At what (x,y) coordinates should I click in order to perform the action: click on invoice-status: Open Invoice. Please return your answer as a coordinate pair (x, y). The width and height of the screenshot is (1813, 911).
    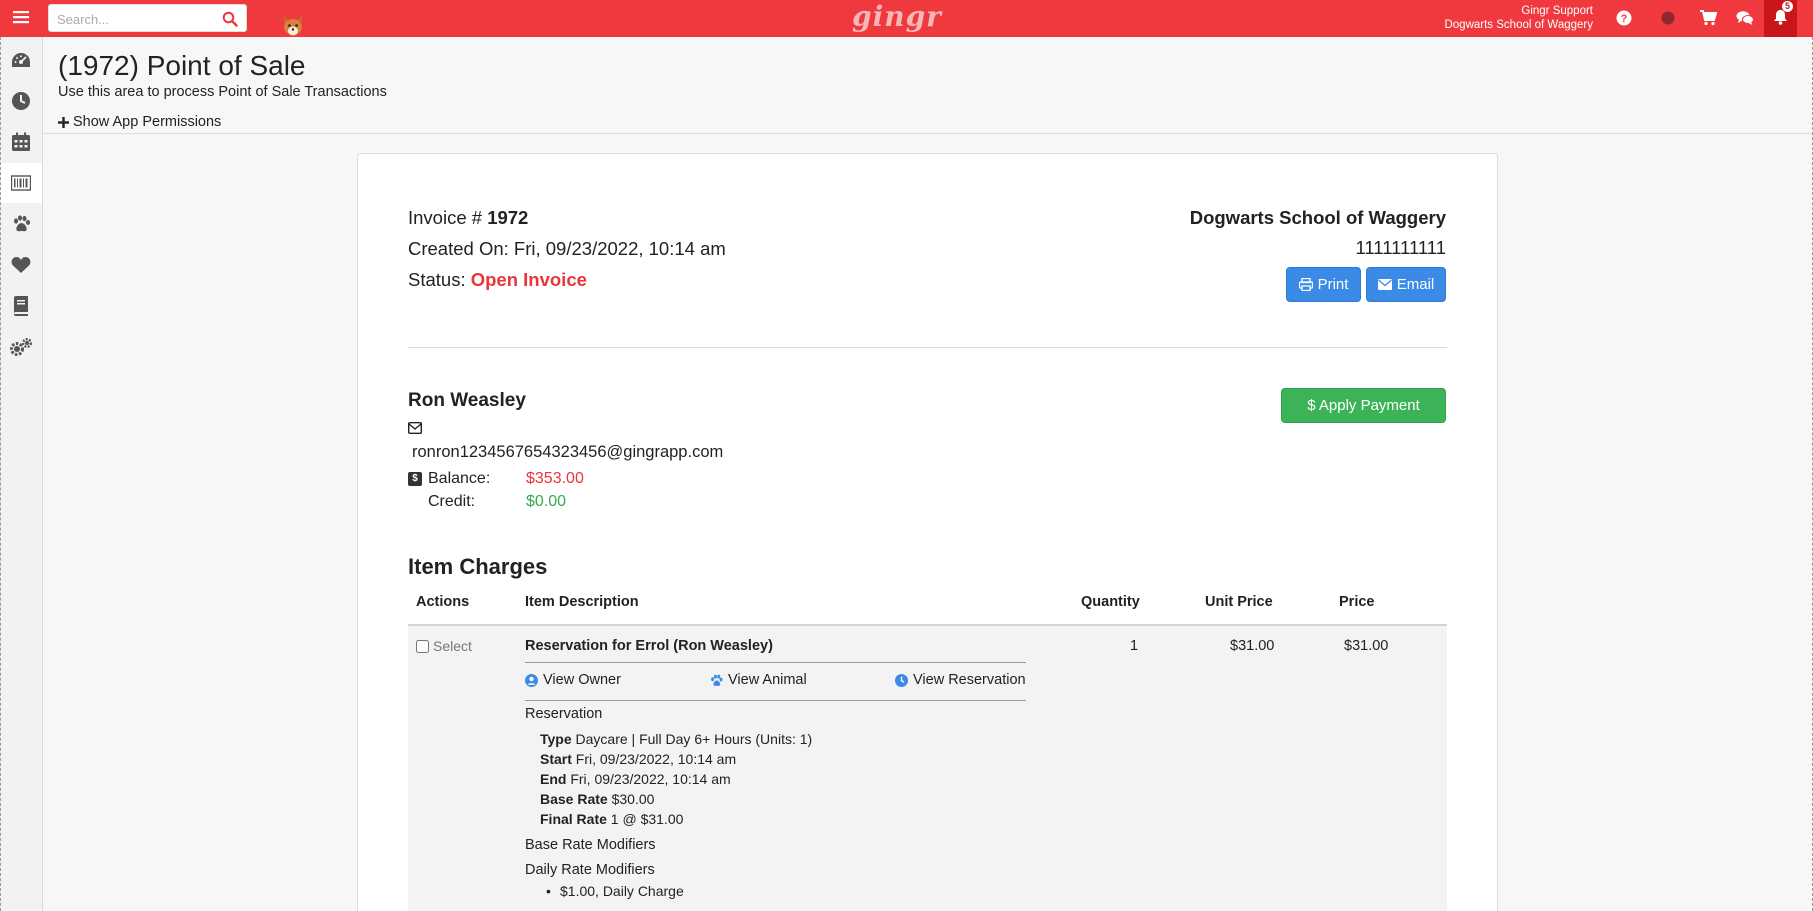
    Looking at the image, I should click on (528, 279).